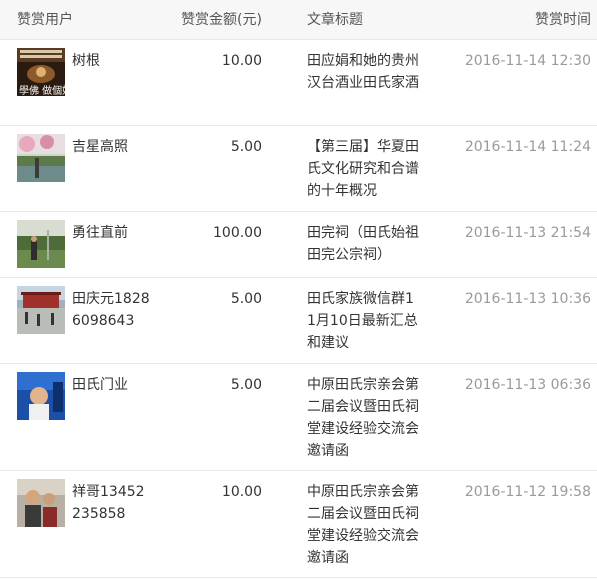 The width and height of the screenshot is (597, 580). What do you see at coordinates (363, 321) in the screenshot?
I see `article-title: 田氏家族微信群11月10日最新汇总和建议` at bounding box center [363, 321].